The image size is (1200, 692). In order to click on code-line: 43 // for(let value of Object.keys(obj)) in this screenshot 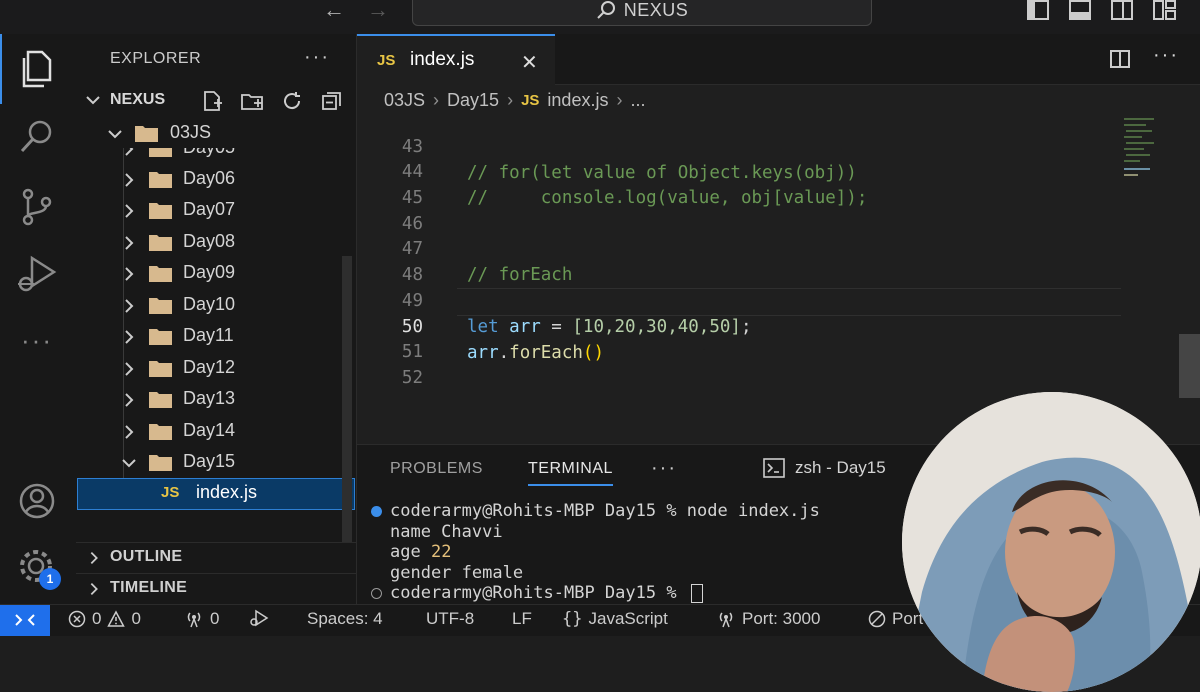, I will do `click(778, 148)`.